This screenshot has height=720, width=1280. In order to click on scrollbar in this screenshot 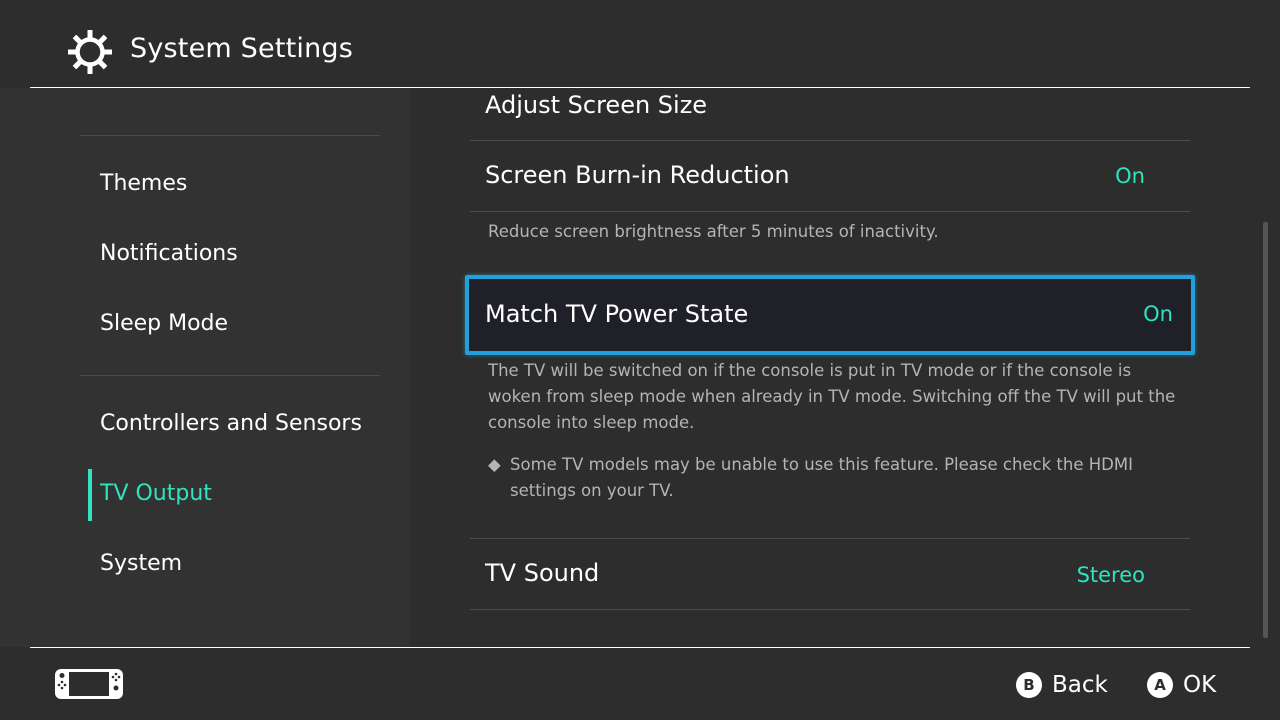, I will do `click(1265, 430)`.